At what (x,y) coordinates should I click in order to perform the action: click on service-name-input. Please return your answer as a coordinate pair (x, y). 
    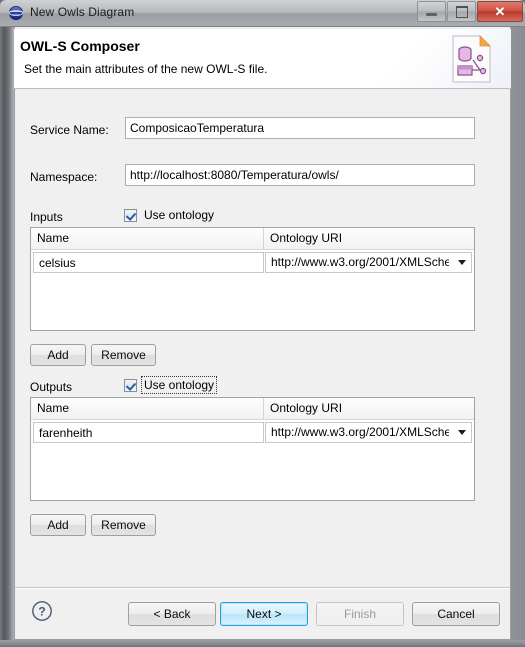
    Looking at the image, I should click on (300, 128).